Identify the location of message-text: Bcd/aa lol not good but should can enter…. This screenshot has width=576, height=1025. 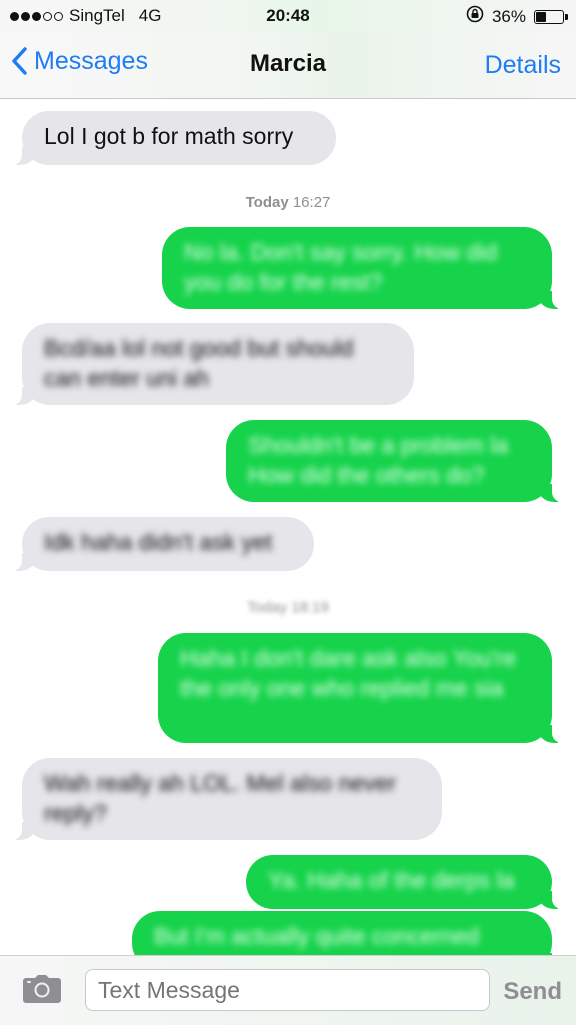
(199, 363).